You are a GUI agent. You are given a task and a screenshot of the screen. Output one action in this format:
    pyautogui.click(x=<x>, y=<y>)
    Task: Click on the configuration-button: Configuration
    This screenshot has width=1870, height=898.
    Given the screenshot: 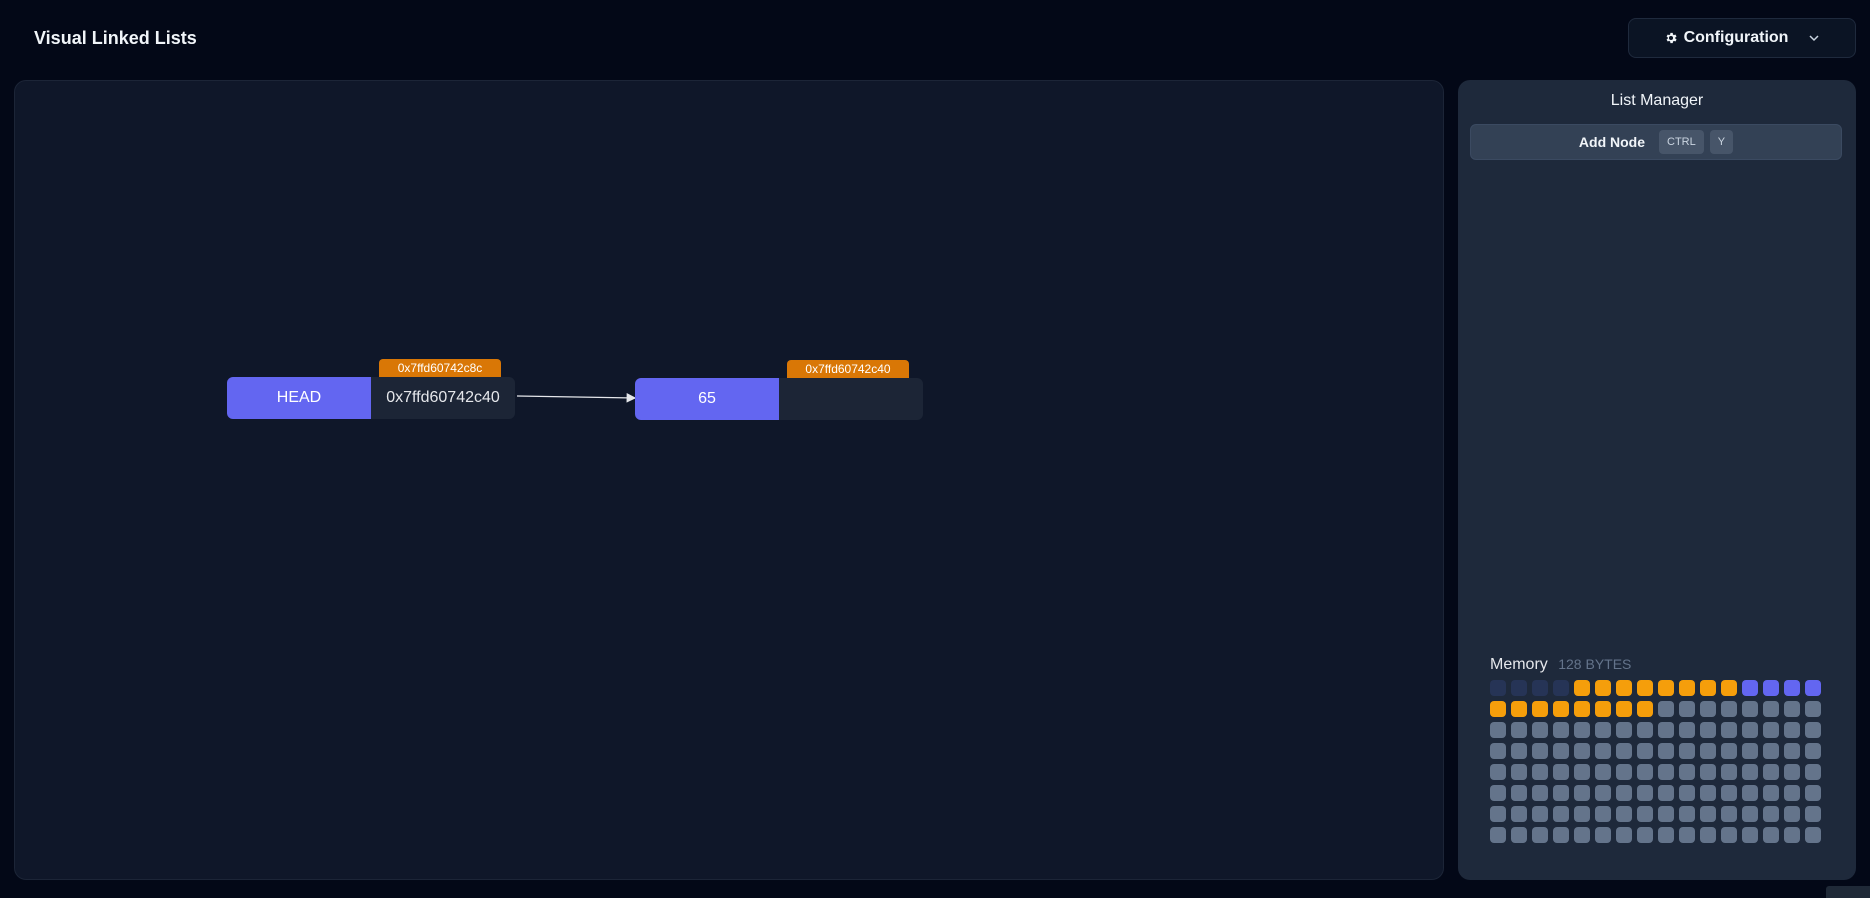 What is the action you would take?
    pyautogui.click(x=1742, y=38)
    